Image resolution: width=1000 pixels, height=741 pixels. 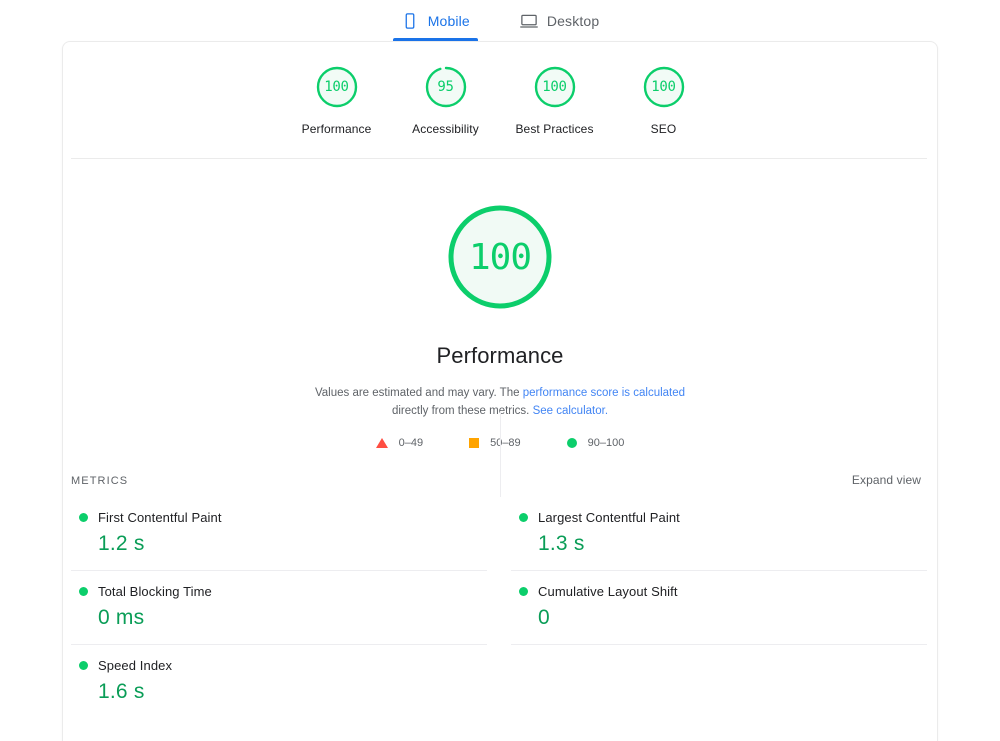 What do you see at coordinates (418, 393) in the screenshot?
I see `desc-text-1: Values are estimated and may vary. The` at bounding box center [418, 393].